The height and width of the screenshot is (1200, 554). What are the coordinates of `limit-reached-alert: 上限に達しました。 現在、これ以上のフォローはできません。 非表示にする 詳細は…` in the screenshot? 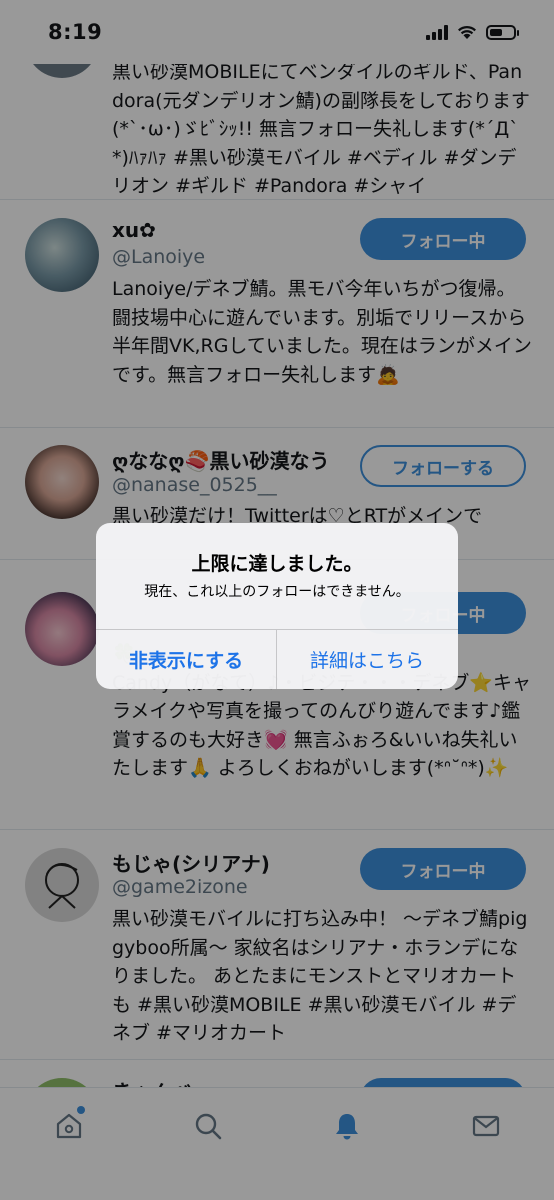 It's located at (277, 606).